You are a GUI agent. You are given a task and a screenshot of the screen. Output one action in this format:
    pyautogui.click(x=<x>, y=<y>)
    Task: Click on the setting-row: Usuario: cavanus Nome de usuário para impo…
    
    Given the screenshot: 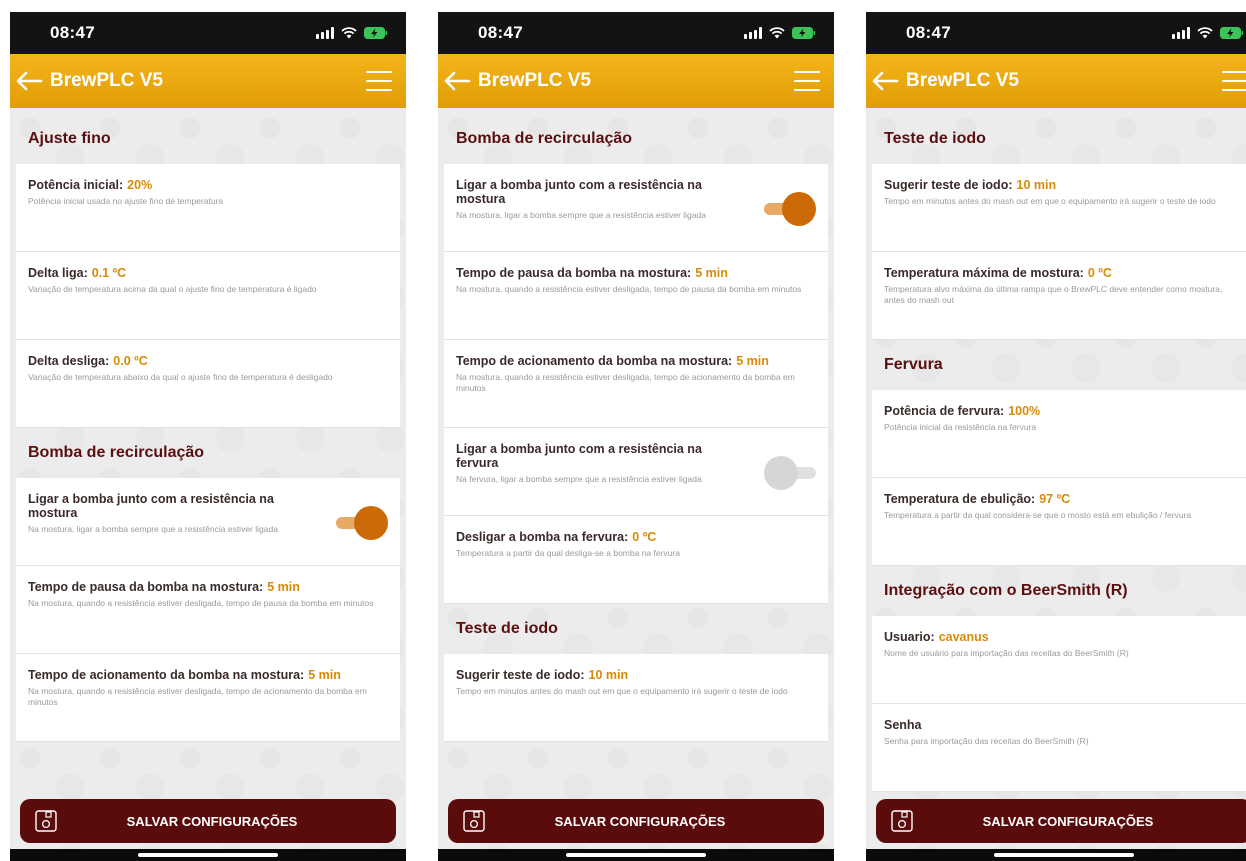 What is the action you would take?
    pyautogui.click(x=1059, y=660)
    